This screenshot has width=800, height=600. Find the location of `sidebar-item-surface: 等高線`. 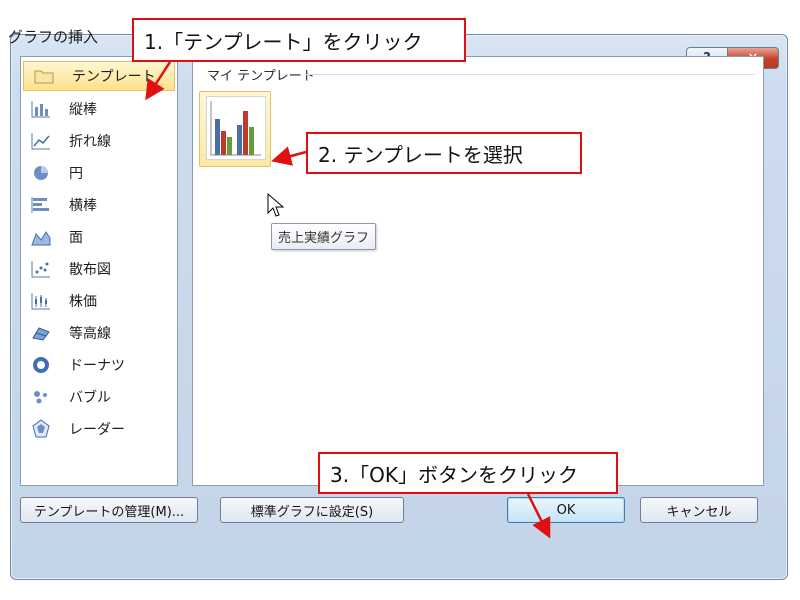

sidebar-item-surface: 等高線 is located at coordinates (99, 333).